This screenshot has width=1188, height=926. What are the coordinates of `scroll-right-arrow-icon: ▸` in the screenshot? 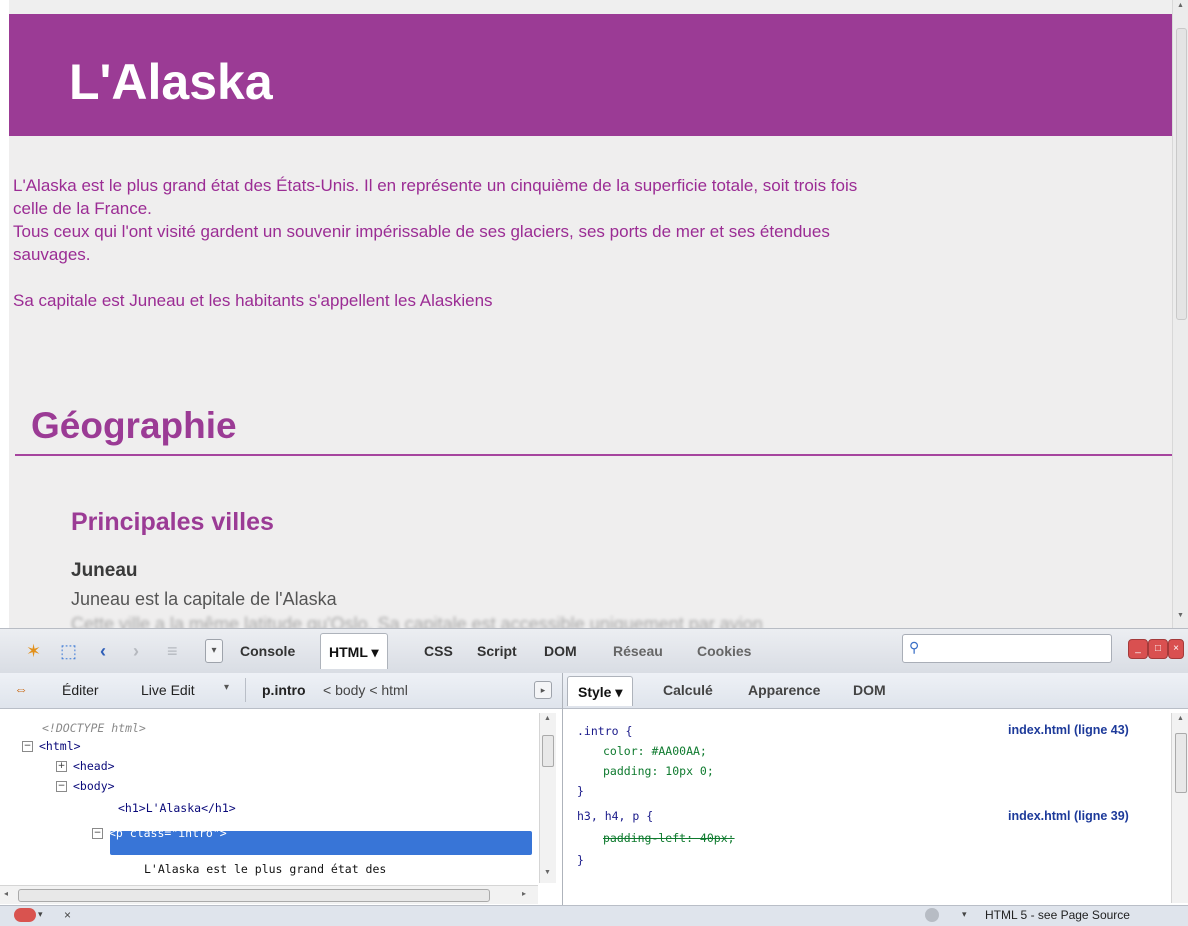 It's located at (524, 893).